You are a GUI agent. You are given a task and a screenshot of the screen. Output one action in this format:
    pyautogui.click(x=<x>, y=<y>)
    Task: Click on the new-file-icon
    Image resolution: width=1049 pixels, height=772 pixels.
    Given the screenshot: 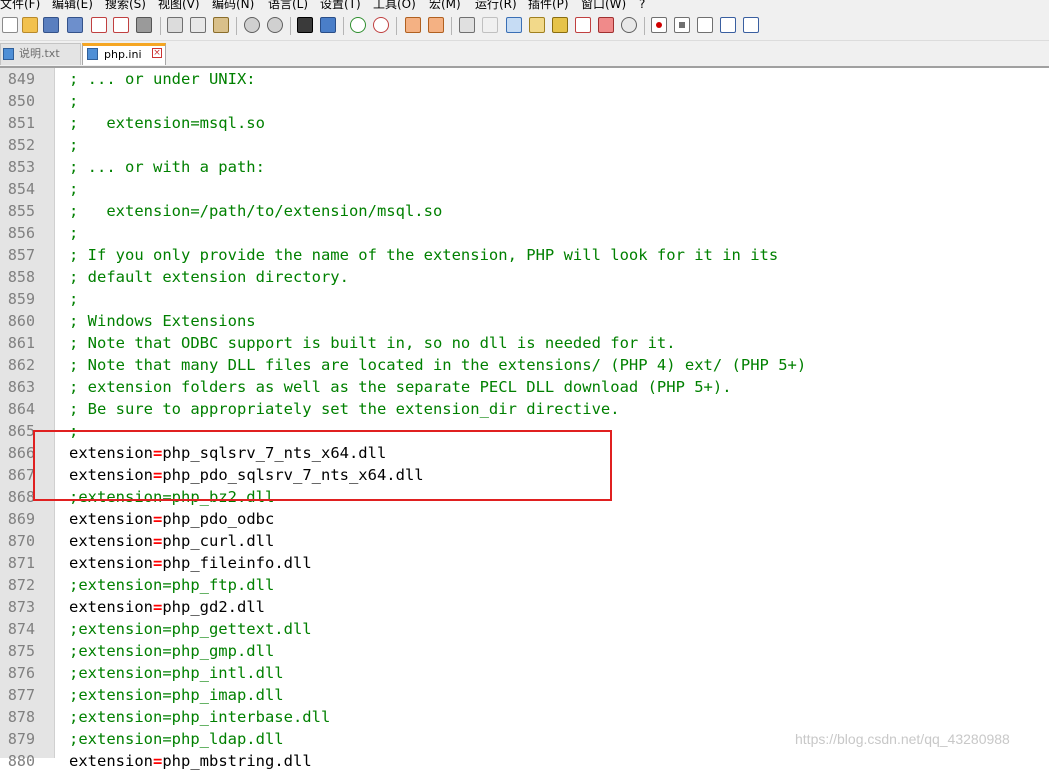 What is the action you would take?
    pyautogui.click(x=10, y=25)
    